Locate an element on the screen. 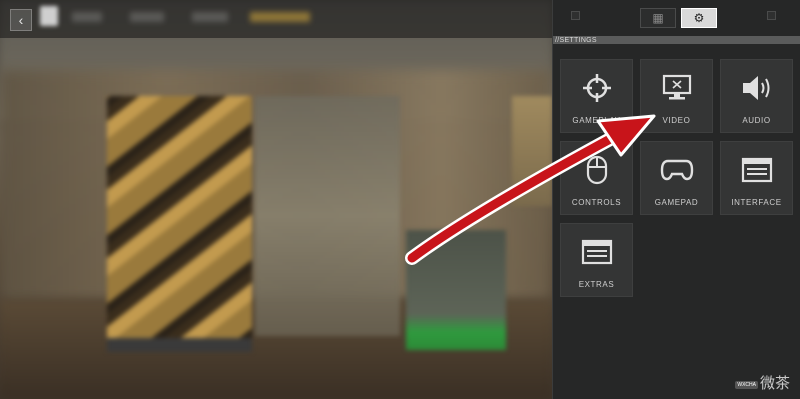 This screenshot has width=800, height=399. monitor-icon is located at coordinates (676, 88).